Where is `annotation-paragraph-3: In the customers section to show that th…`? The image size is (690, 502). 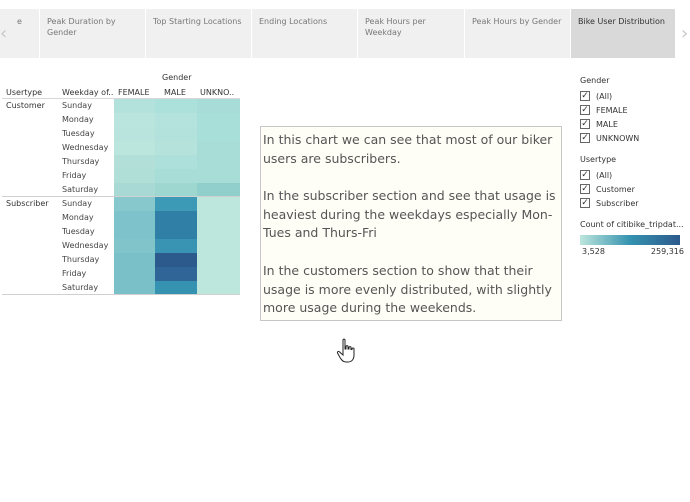 annotation-paragraph-3: In the customers section to show that th… is located at coordinates (407, 289).